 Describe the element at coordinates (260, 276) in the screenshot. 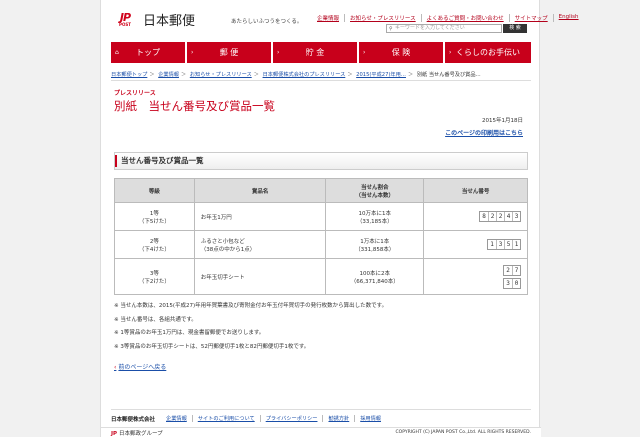

I see `cell-prize: お年玉切手シート` at that location.